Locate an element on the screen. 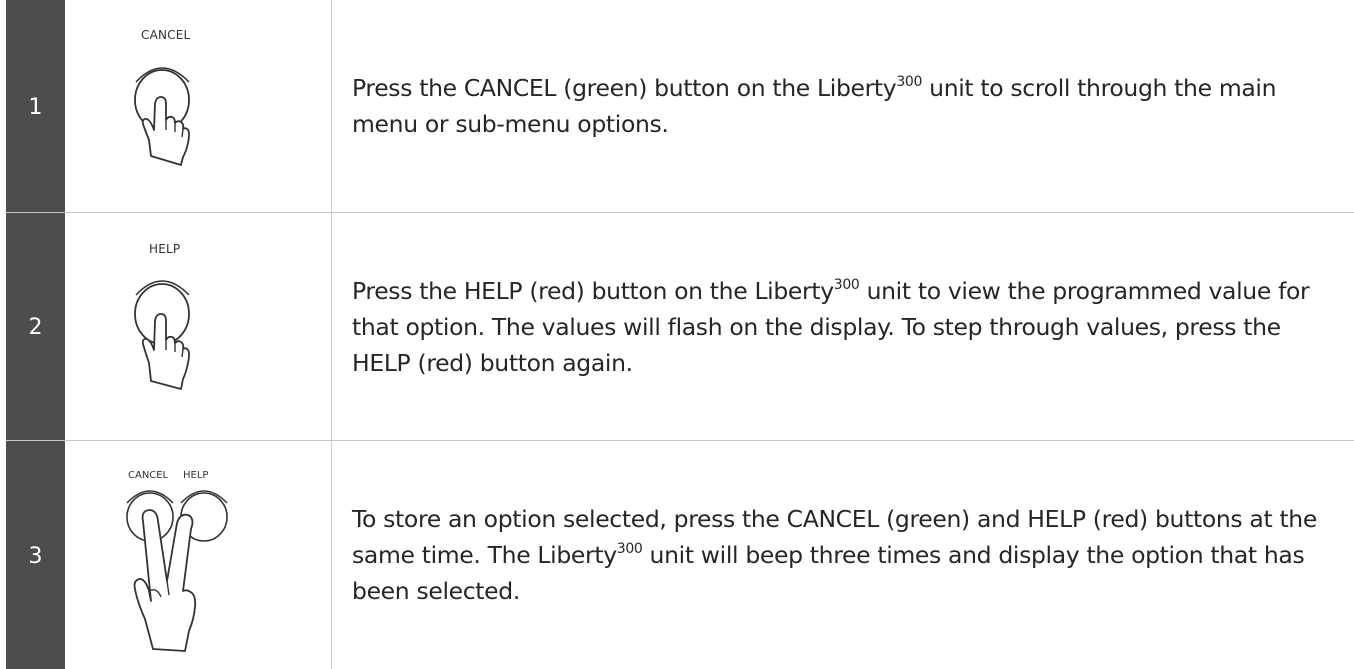  step-number: 2 is located at coordinates (35, 326).